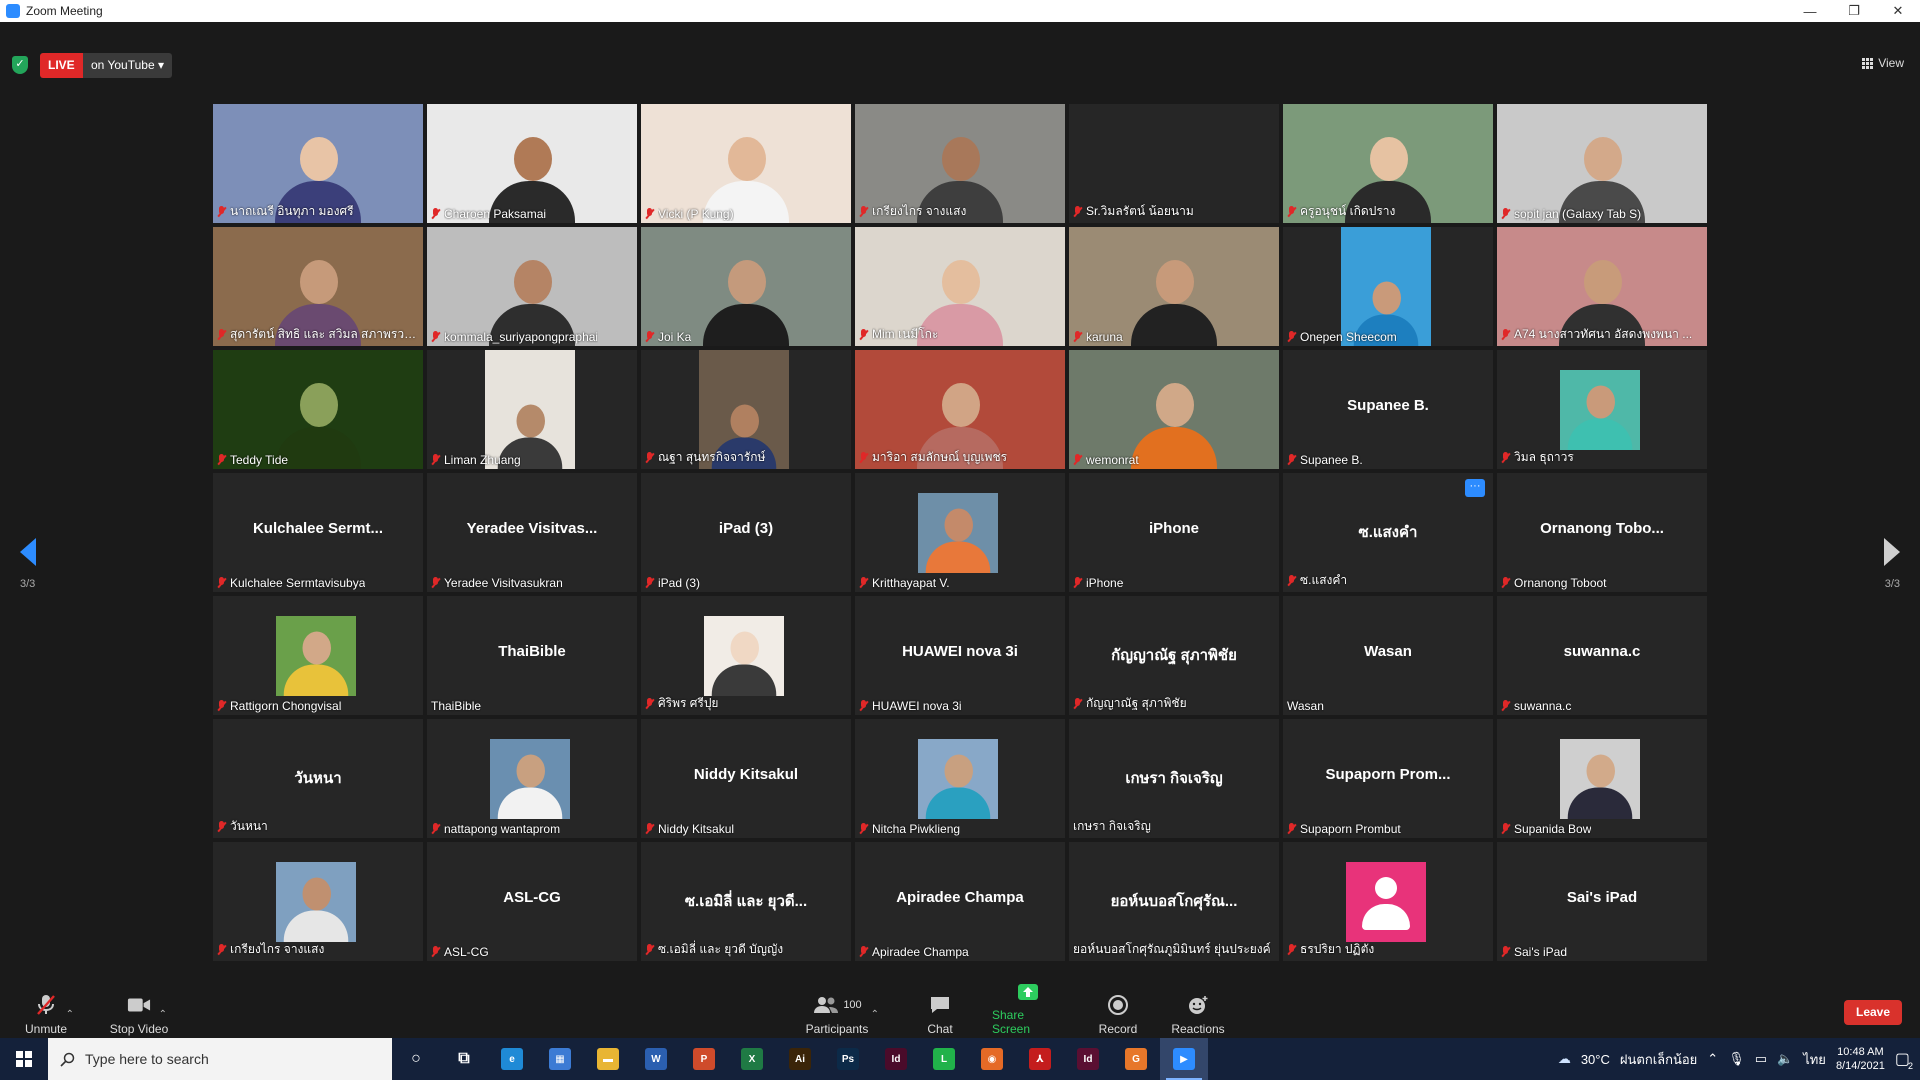 Image resolution: width=1920 pixels, height=1080 pixels. Describe the element at coordinates (512, 1059) in the screenshot. I see `edge-icon: e` at that location.